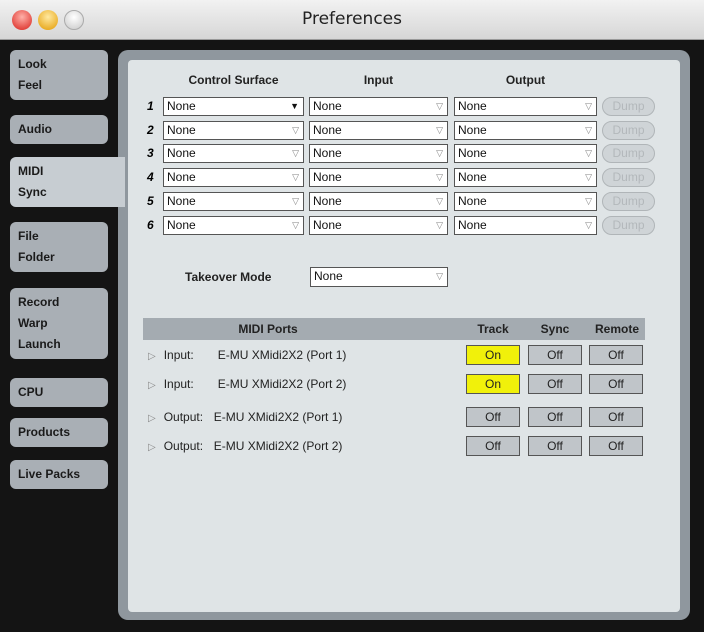  I want to click on tab-label: Warp, so click(33, 323).